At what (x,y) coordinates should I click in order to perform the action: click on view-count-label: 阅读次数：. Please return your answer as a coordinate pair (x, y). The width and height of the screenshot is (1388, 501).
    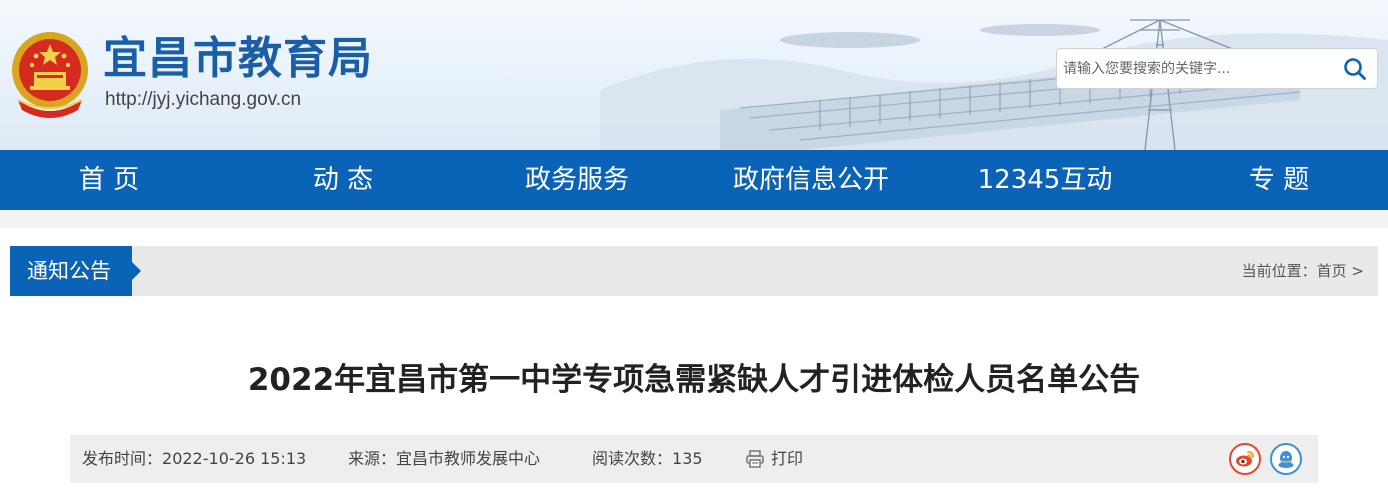
    Looking at the image, I should click on (632, 458).